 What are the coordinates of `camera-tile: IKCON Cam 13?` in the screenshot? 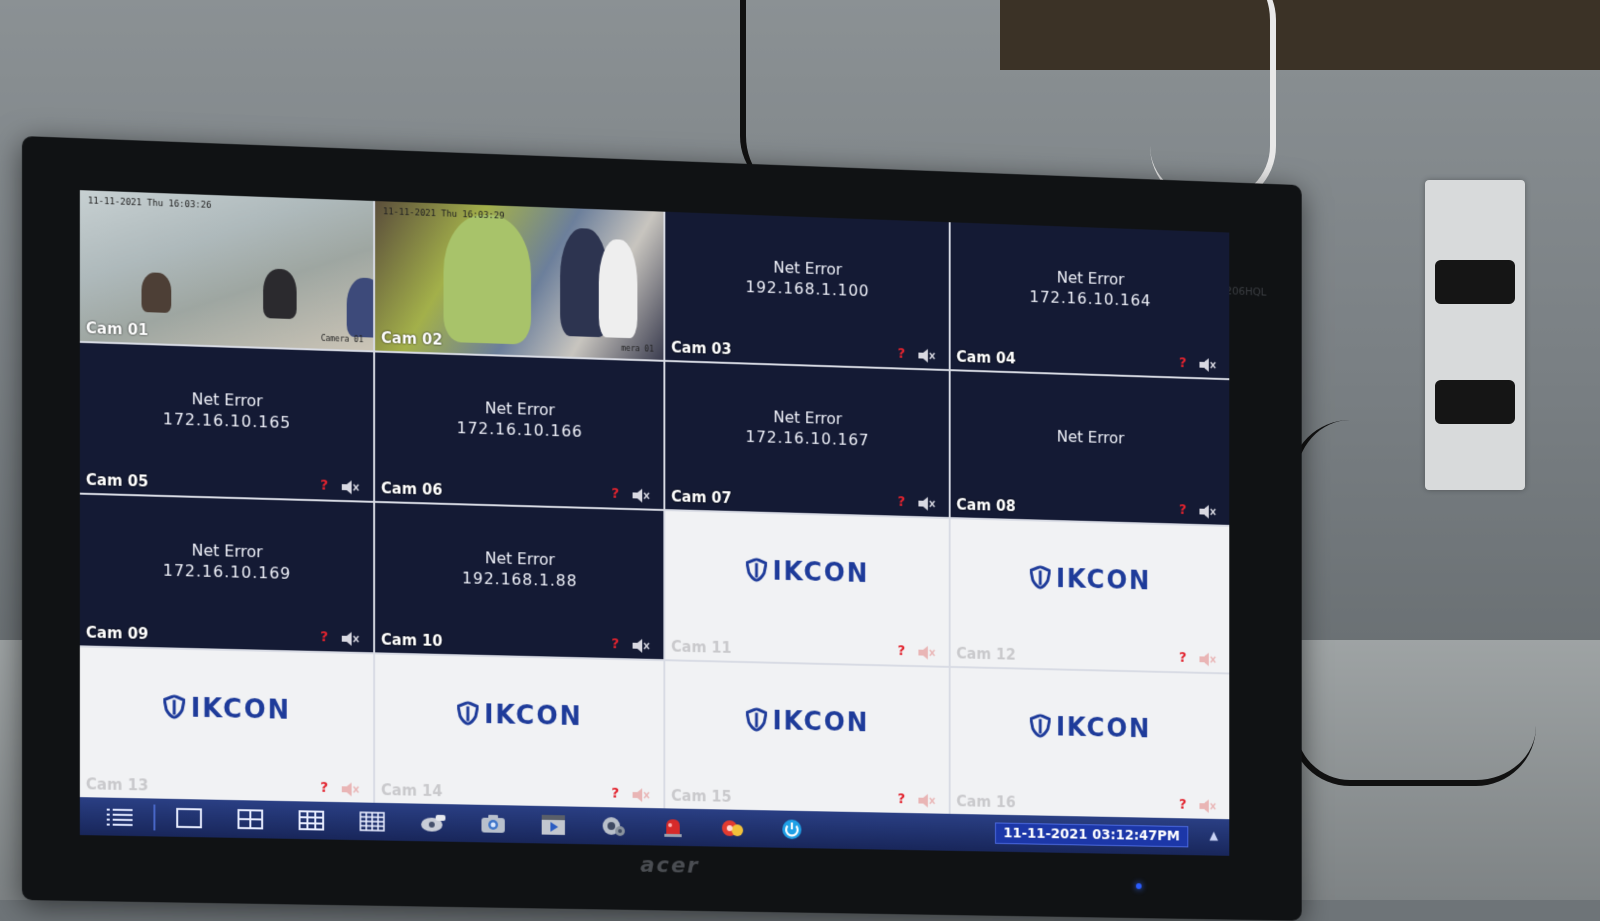 It's located at (226, 725).